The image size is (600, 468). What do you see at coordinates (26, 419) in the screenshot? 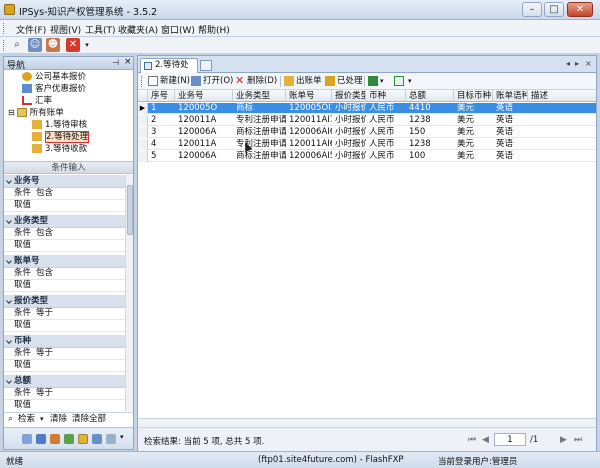
I see `search-button: 检索` at bounding box center [26, 419].